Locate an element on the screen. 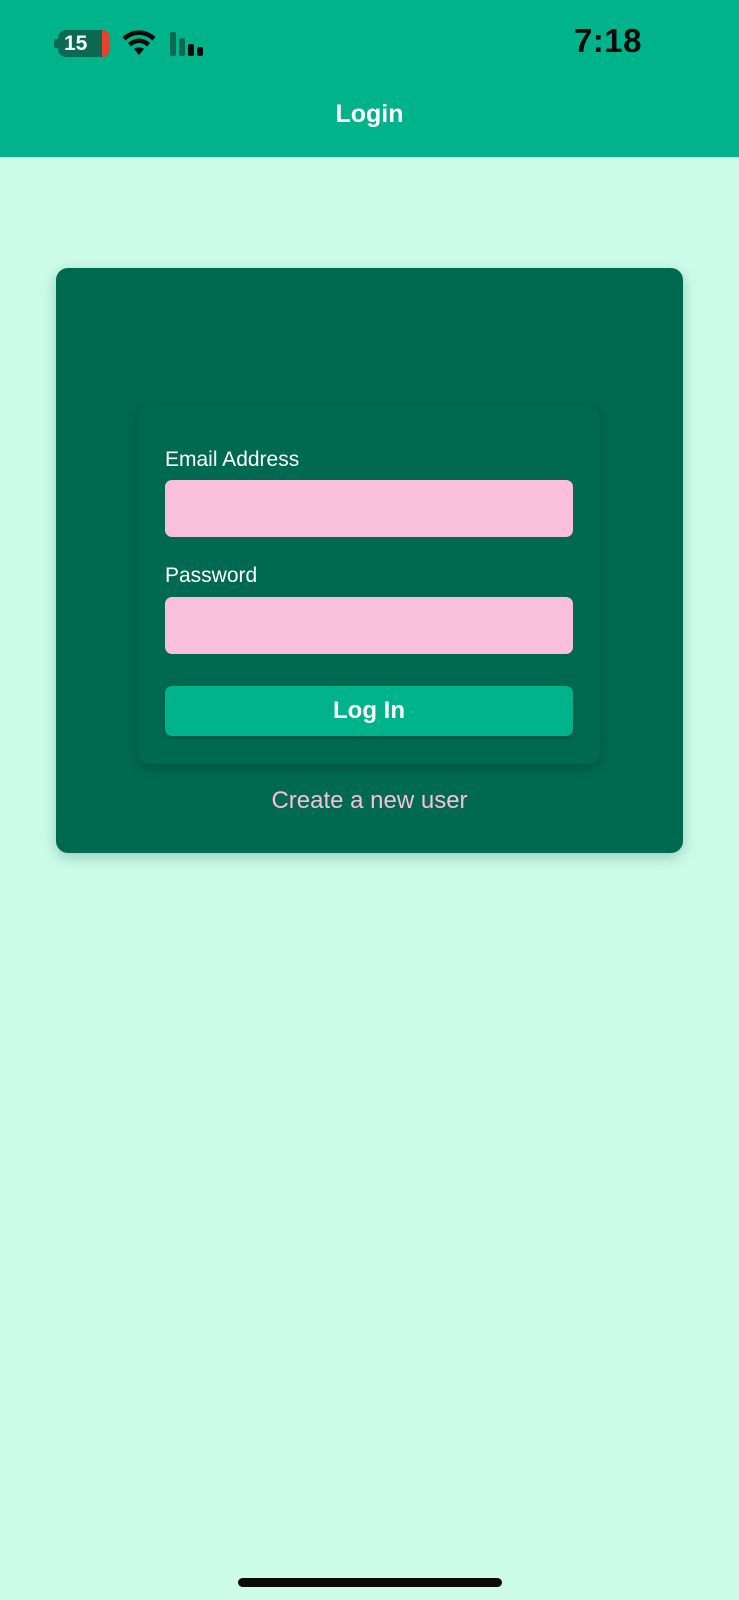 The width and height of the screenshot is (739, 1600). create-user-link: Create a new user is located at coordinates (369, 801).